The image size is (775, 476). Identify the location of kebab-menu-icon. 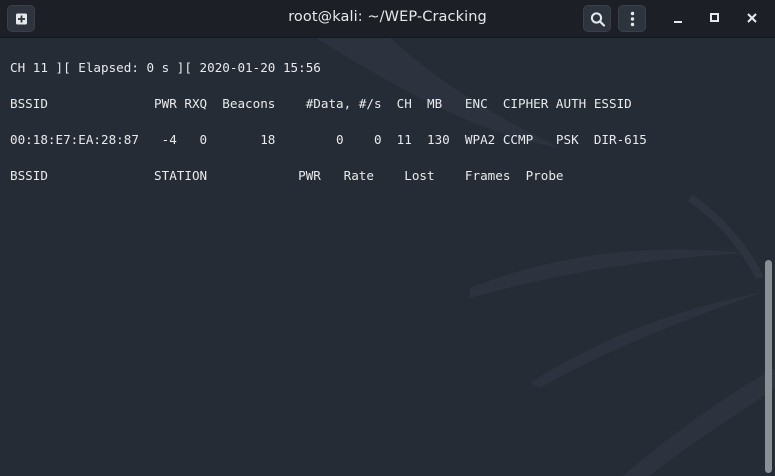
(632, 19).